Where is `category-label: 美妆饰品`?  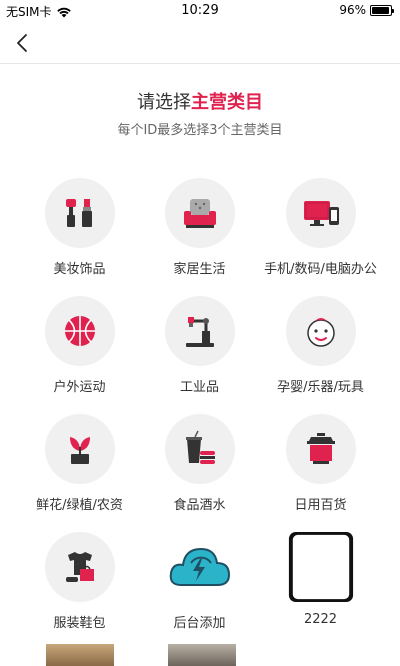 category-label: 美妆饰品 is located at coordinates (79, 269).